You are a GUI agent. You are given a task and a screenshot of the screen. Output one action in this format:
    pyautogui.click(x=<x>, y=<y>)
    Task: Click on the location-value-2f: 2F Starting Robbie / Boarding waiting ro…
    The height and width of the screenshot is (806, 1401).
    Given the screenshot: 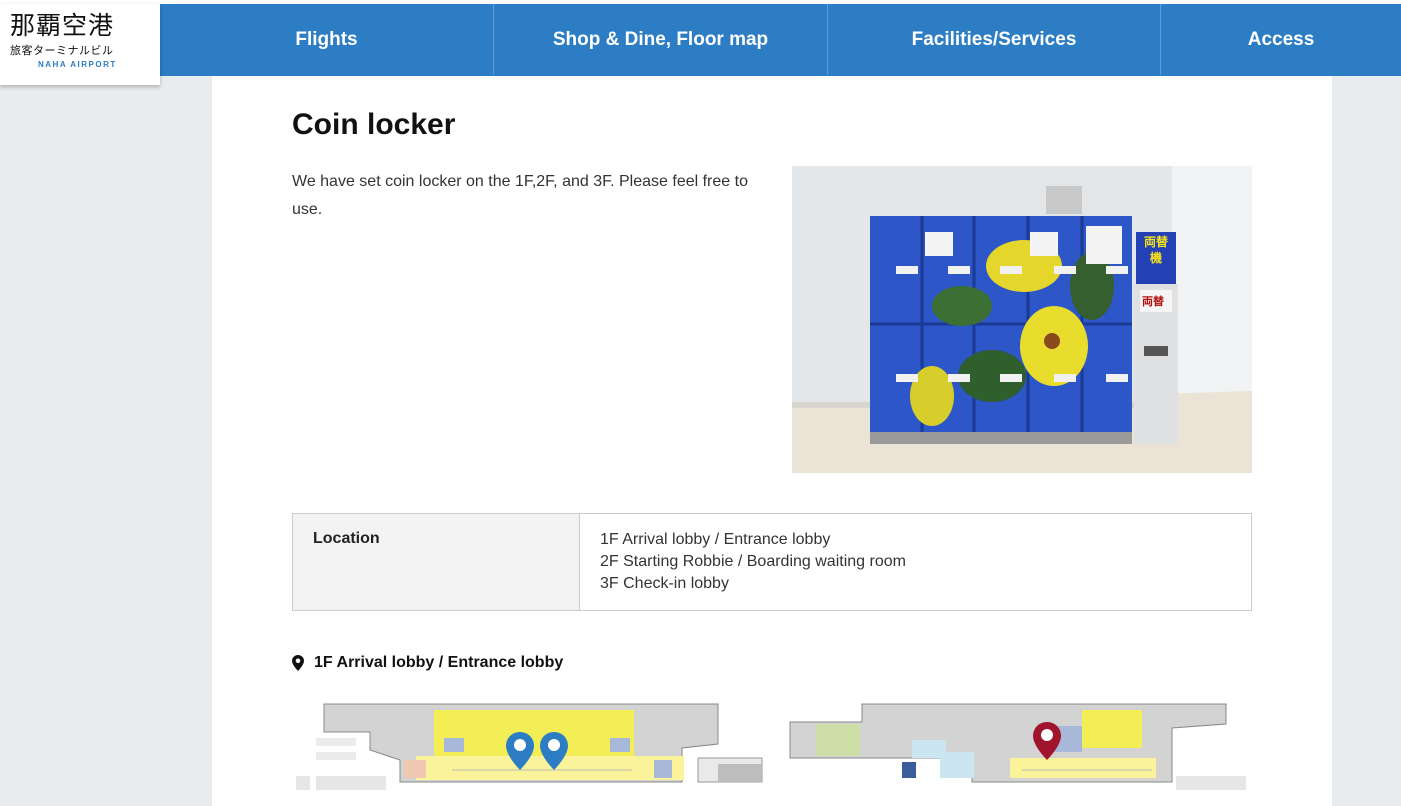 What is the action you would take?
    pyautogui.click(x=753, y=561)
    